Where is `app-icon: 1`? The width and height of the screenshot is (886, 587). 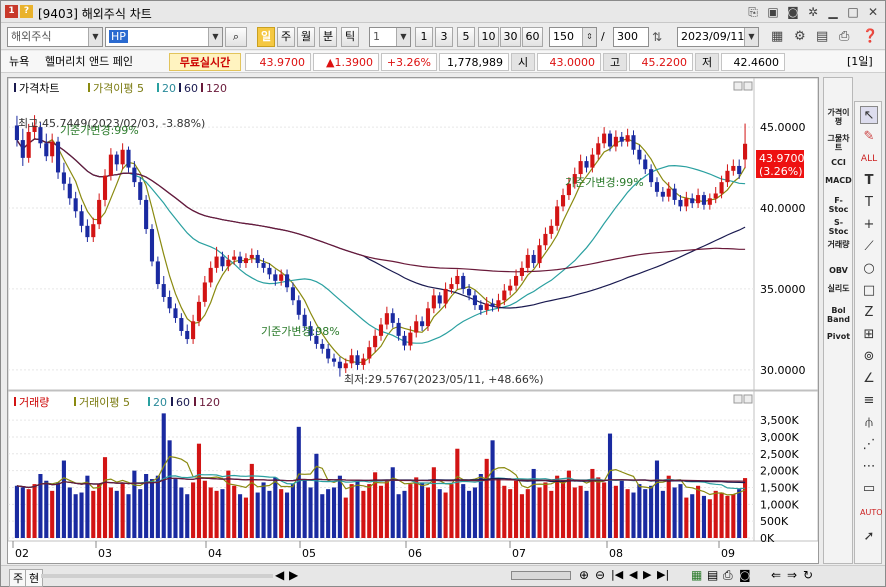 app-icon: 1 is located at coordinates (11, 11).